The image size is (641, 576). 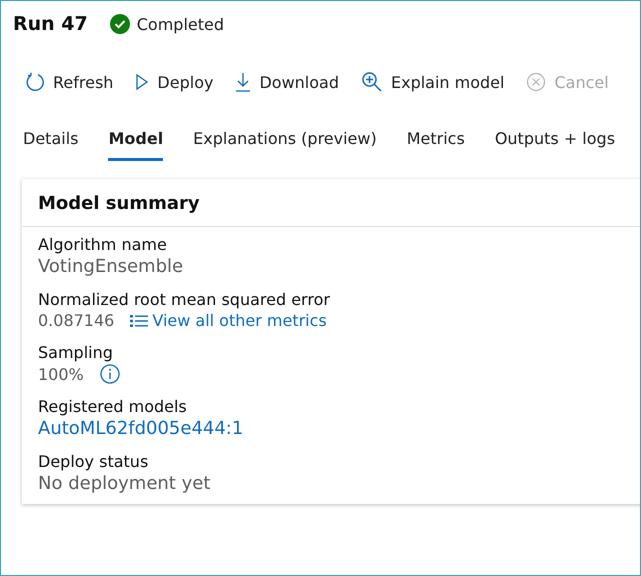 I want to click on tab: Details, so click(x=50, y=145).